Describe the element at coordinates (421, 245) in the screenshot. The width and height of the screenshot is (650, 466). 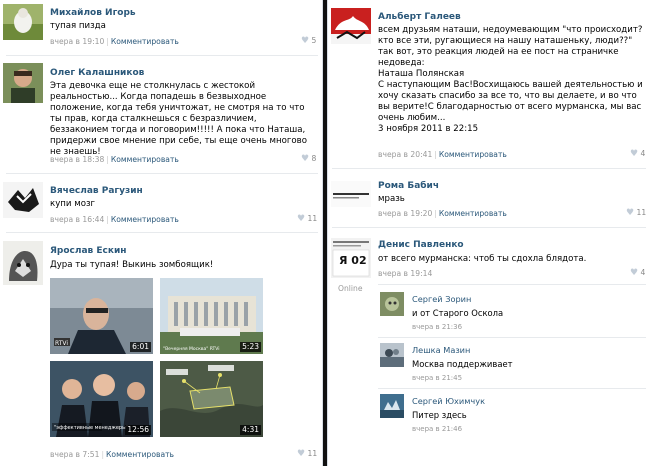
I see `author-name: Денис Павленко` at that location.